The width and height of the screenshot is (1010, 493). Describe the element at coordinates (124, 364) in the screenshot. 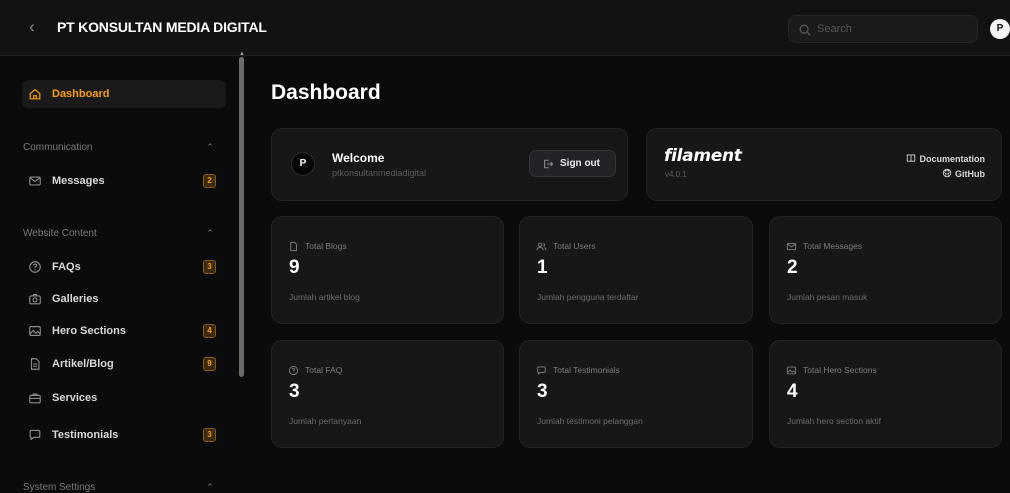

I see `sidebar-item-artikel-blog: Artikel/Blog 9` at that location.